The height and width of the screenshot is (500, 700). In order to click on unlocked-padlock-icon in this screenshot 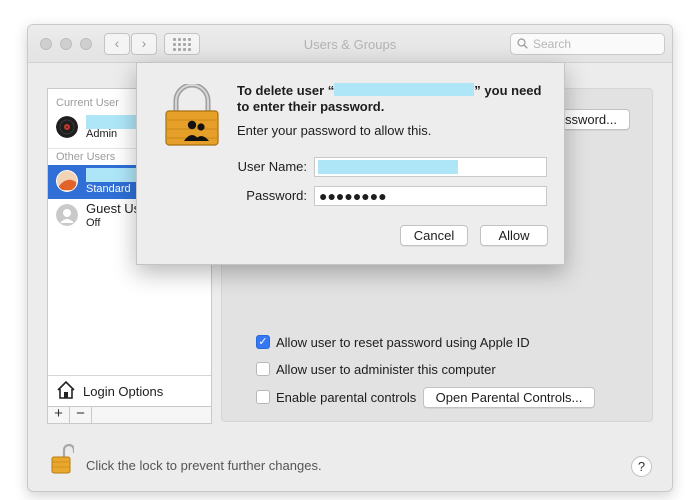, I will do `click(62, 459)`.